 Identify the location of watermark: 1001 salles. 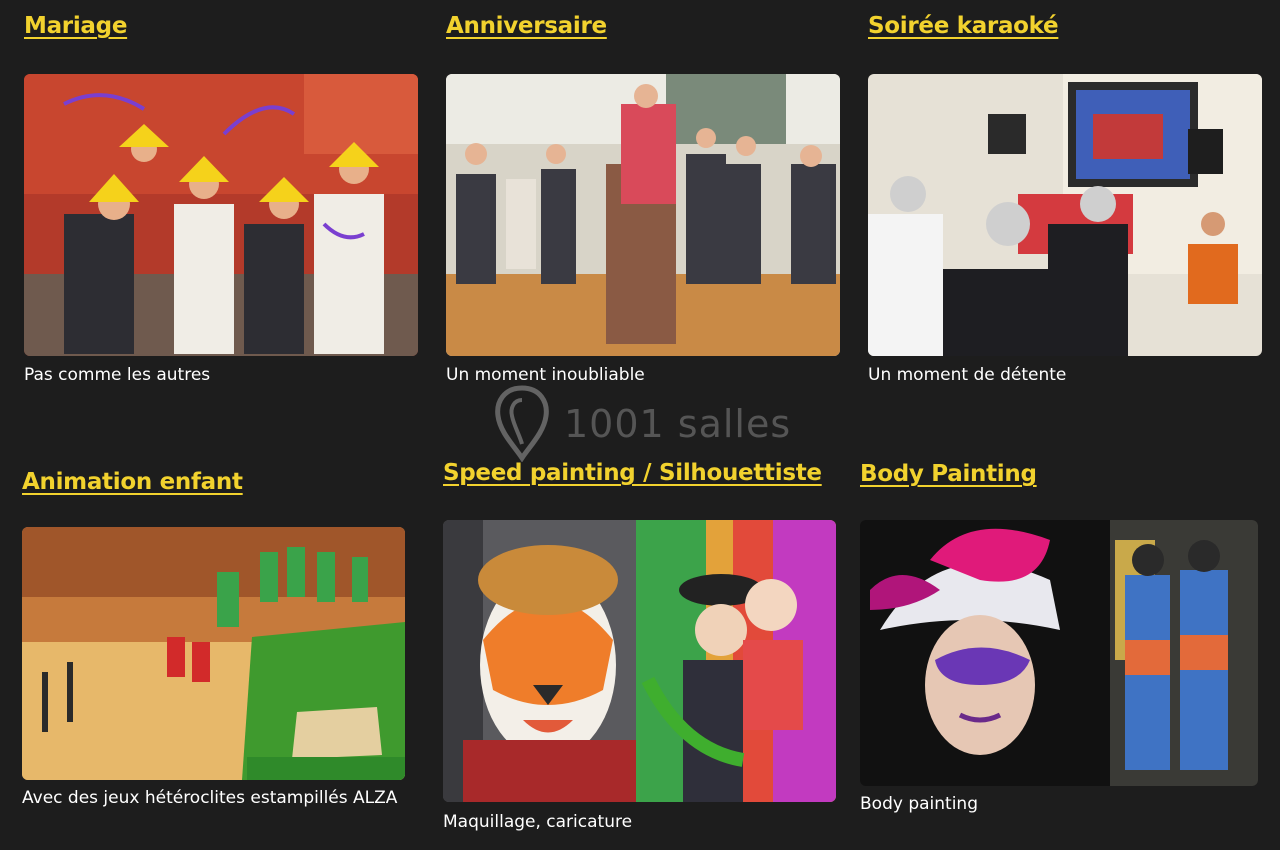
(642, 422).